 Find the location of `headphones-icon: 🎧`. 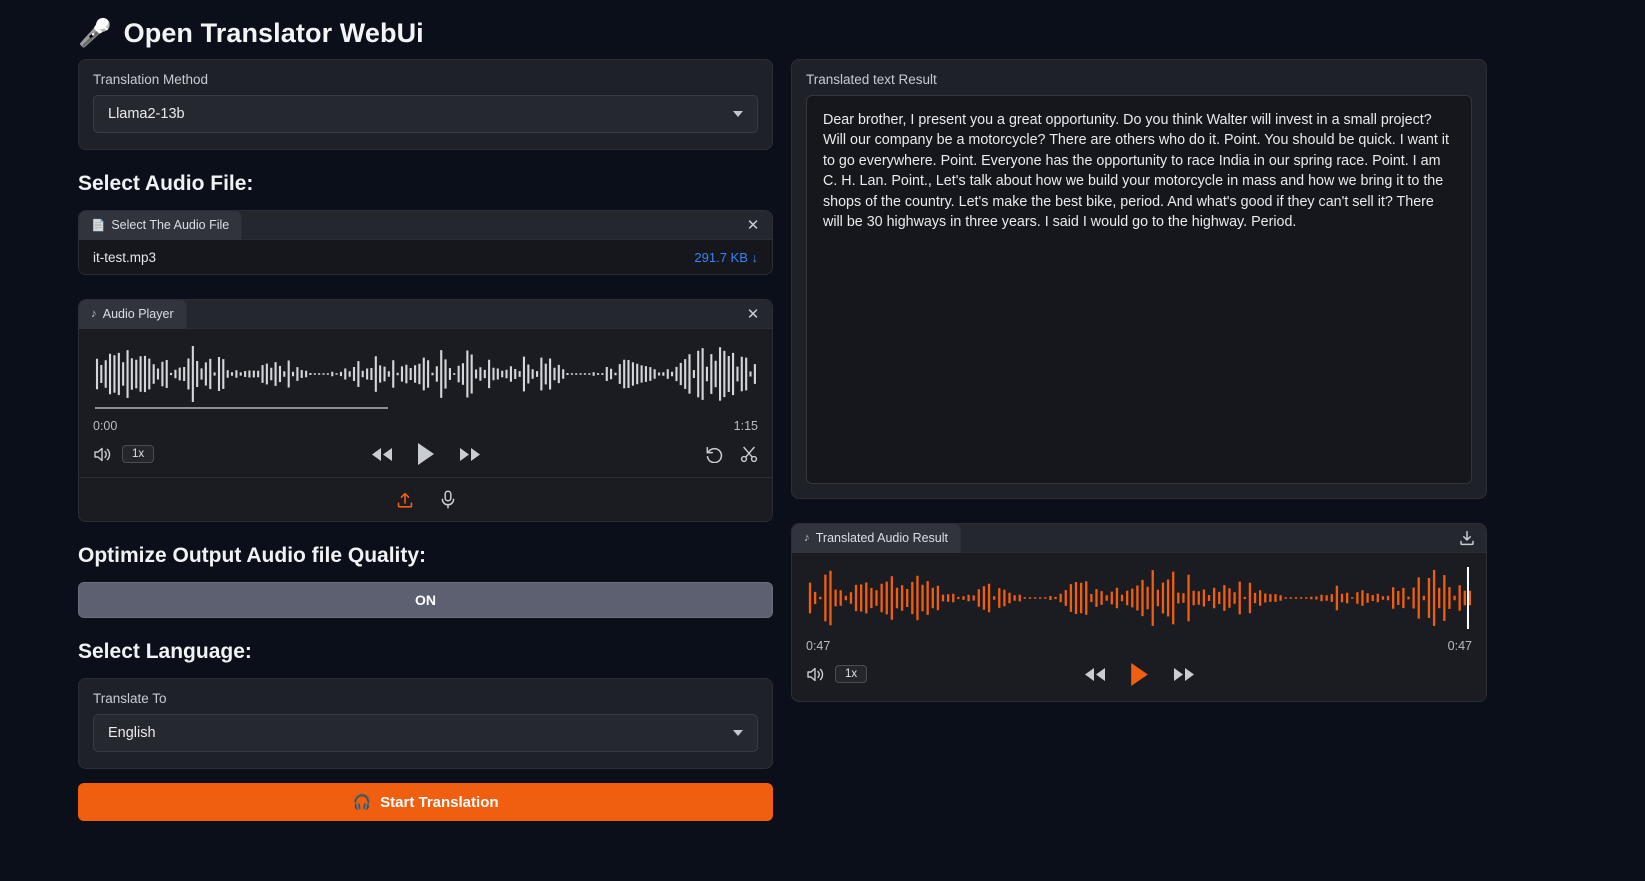

headphones-icon: 🎧 is located at coordinates (362, 802).